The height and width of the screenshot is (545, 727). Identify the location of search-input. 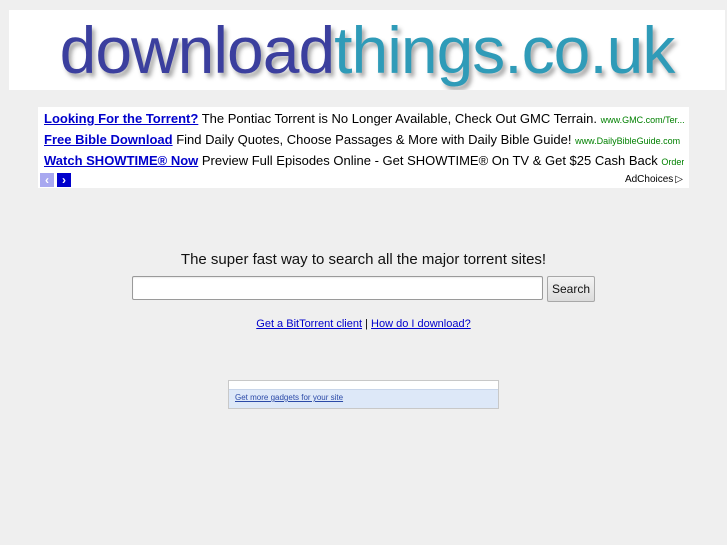
(337, 288).